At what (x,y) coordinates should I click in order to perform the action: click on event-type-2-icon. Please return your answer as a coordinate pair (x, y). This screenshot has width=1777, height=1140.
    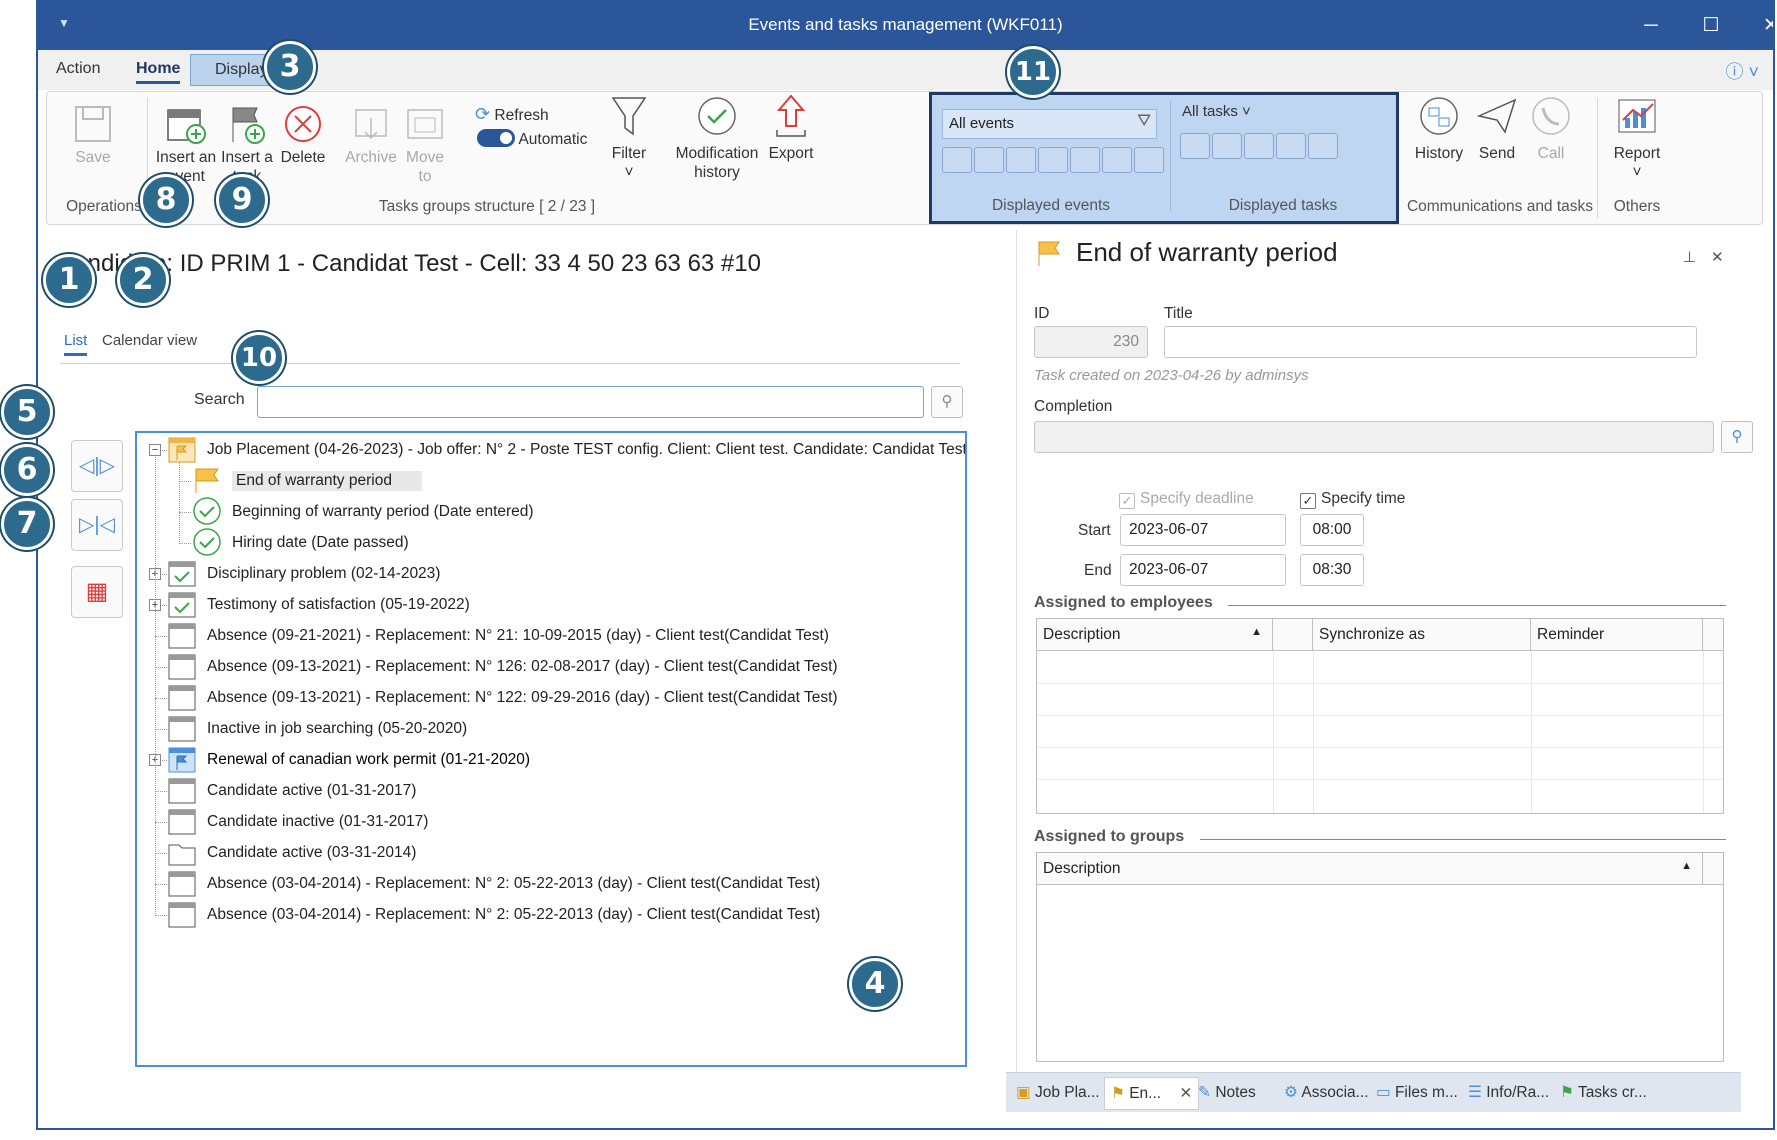
    Looking at the image, I should click on (989, 160).